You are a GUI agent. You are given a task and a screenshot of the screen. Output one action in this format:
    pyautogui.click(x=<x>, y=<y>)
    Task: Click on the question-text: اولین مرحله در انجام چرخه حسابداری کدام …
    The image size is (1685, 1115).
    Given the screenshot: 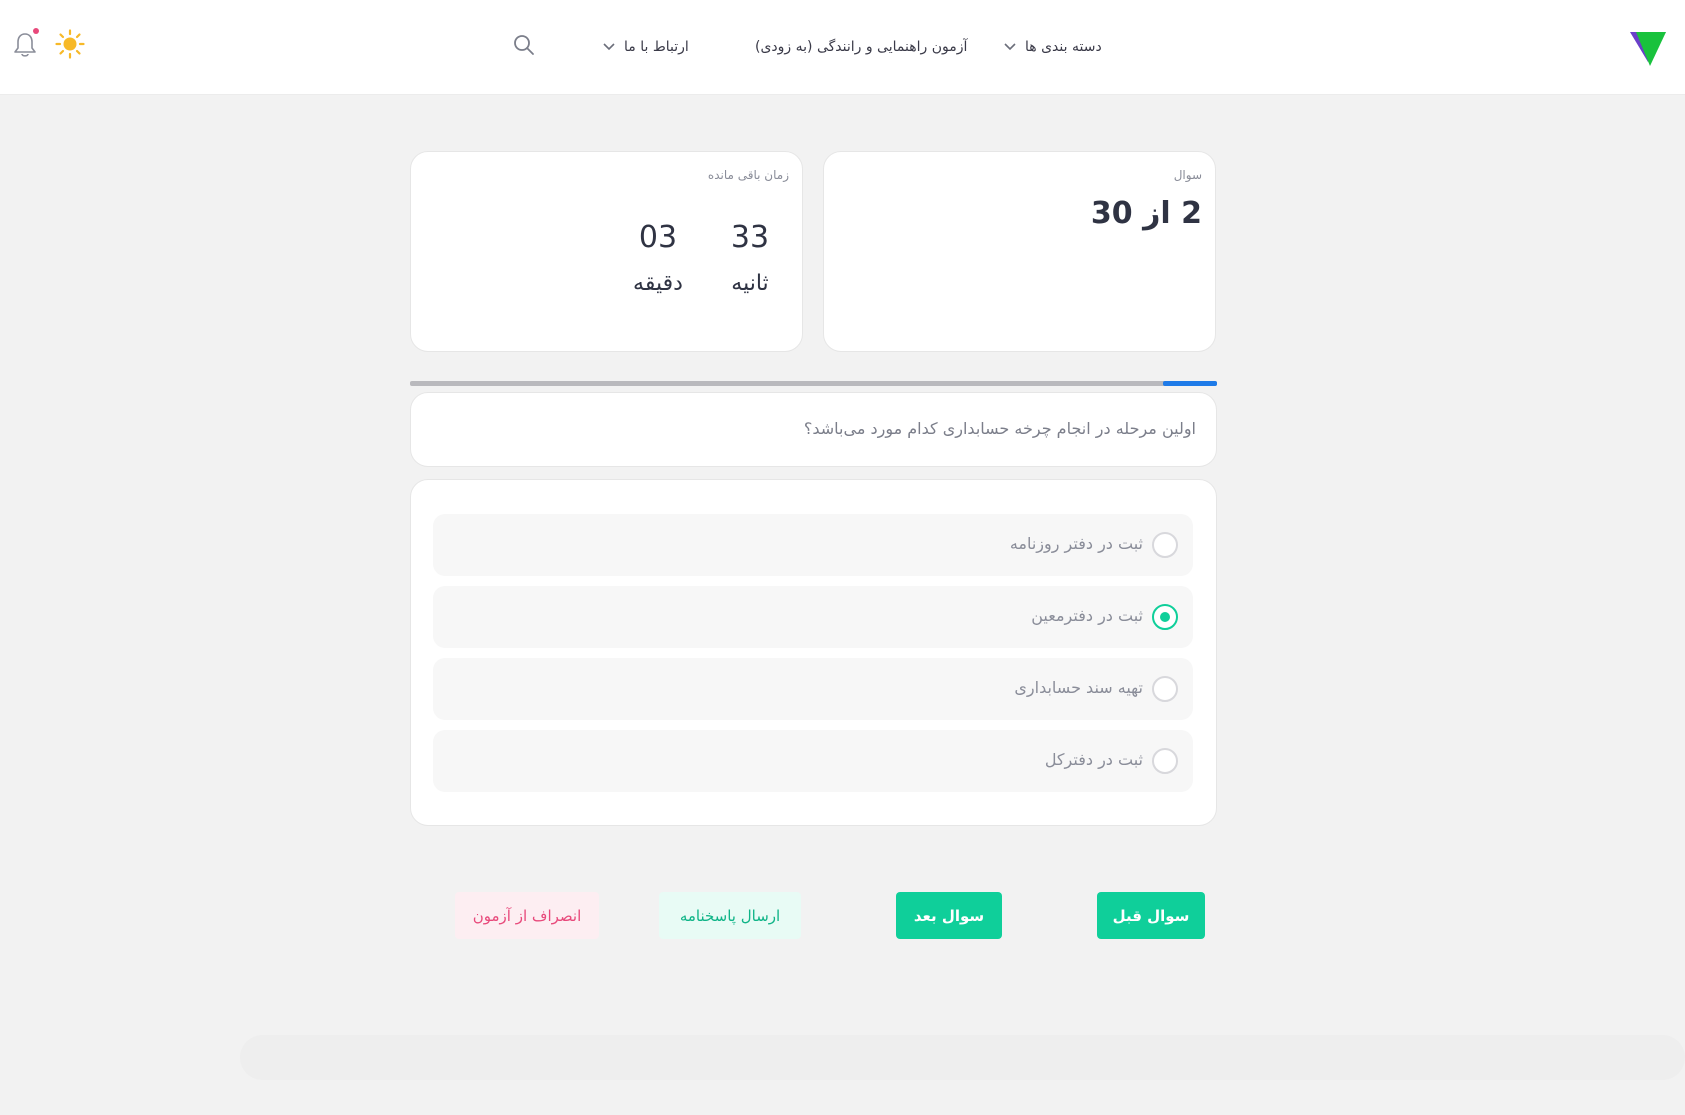 What is the action you would take?
    pyautogui.click(x=999, y=428)
    